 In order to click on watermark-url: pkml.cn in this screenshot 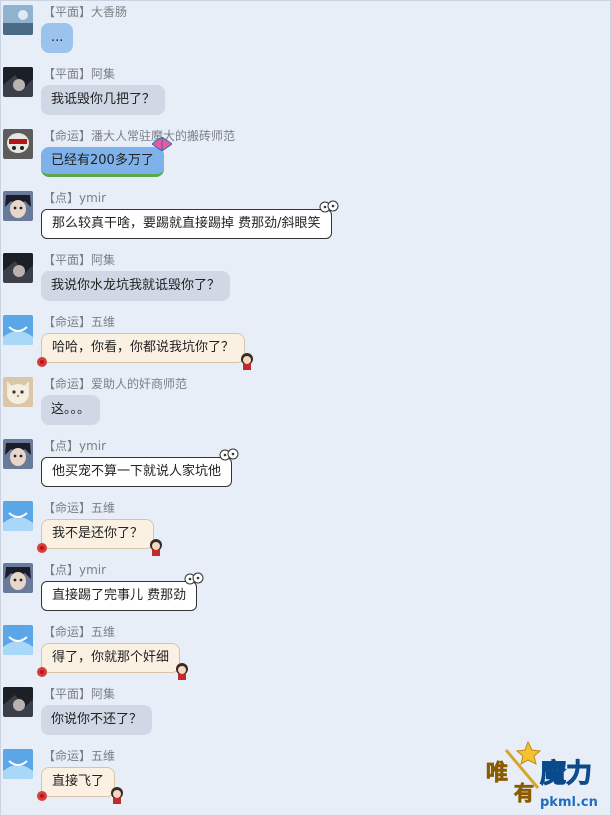, I will do `click(569, 802)`.